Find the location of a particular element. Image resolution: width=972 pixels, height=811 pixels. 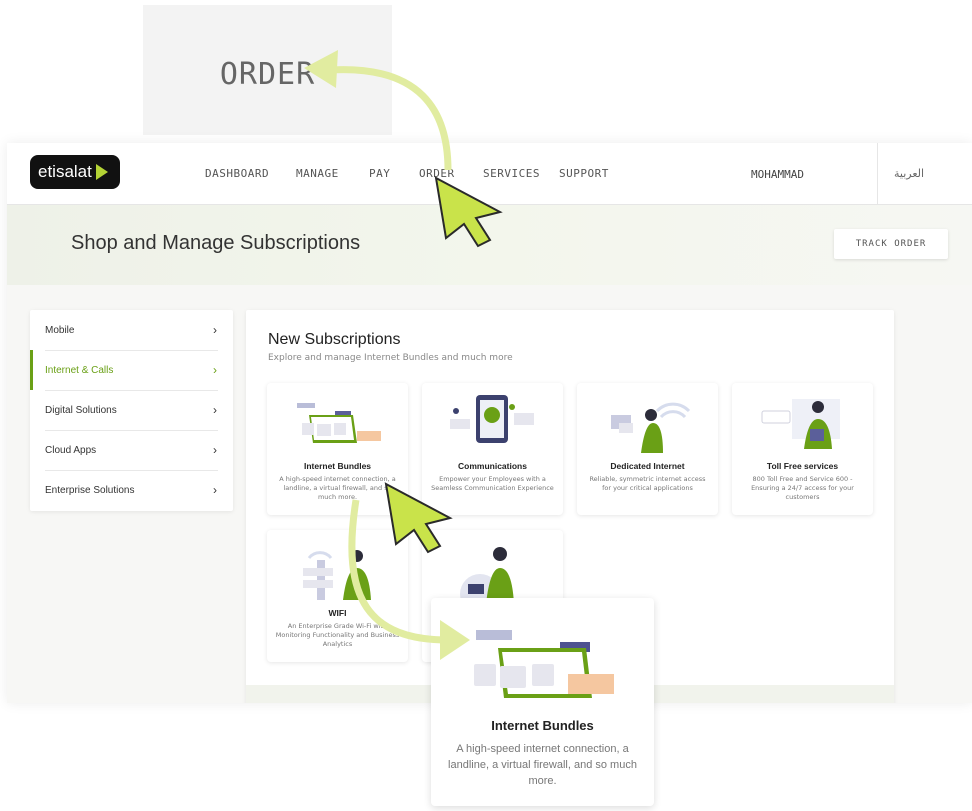

zoom-inset-order: ORDER is located at coordinates (267, 70).